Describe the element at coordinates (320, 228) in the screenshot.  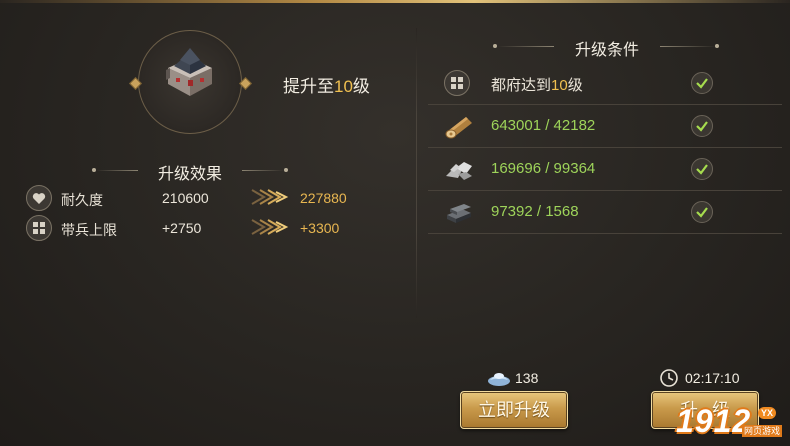
I see `effect-next-troop-limit: +3300` at that location.